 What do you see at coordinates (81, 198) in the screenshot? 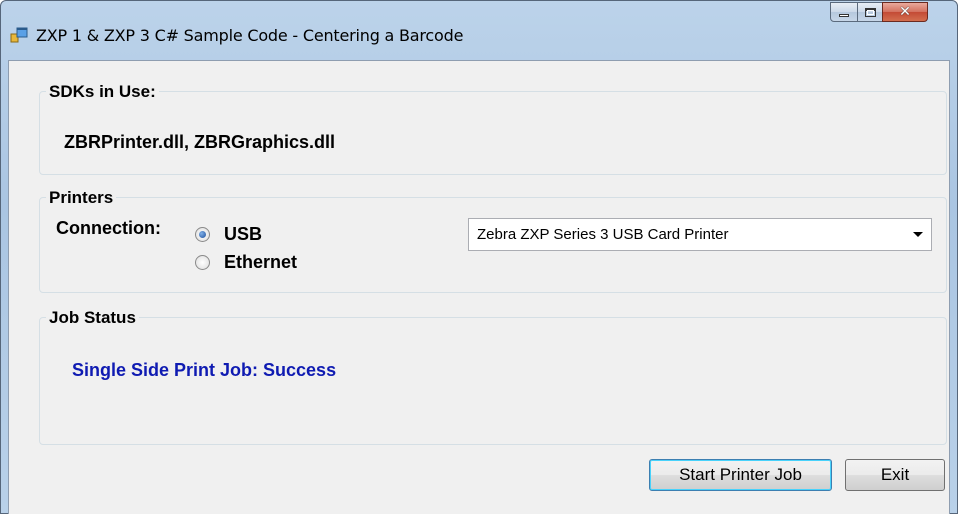
I see `printers-group-title: Printers` at bounding box center [81, 198].